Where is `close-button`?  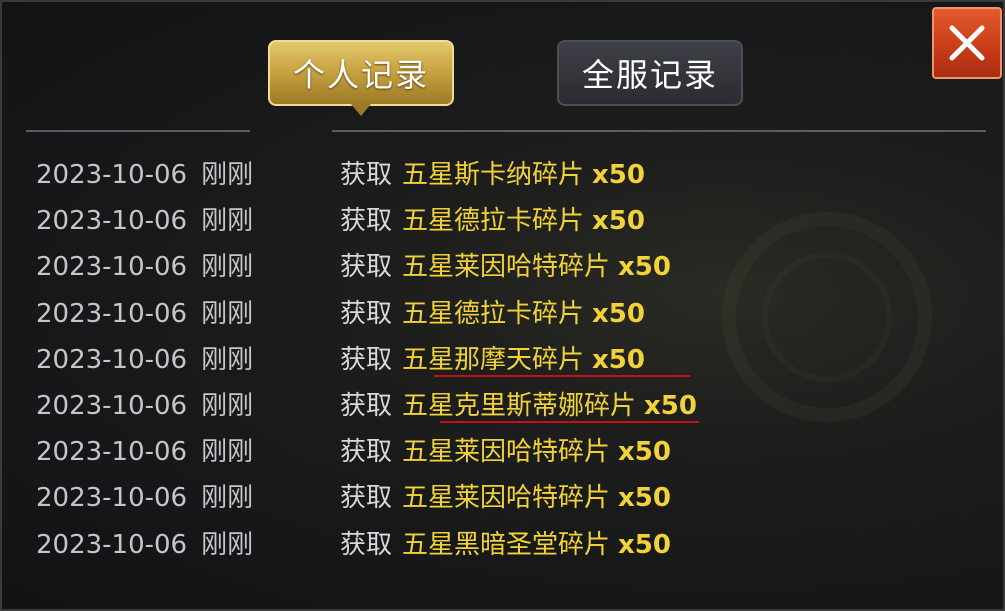 close-button is located at coordinates (967, 43).